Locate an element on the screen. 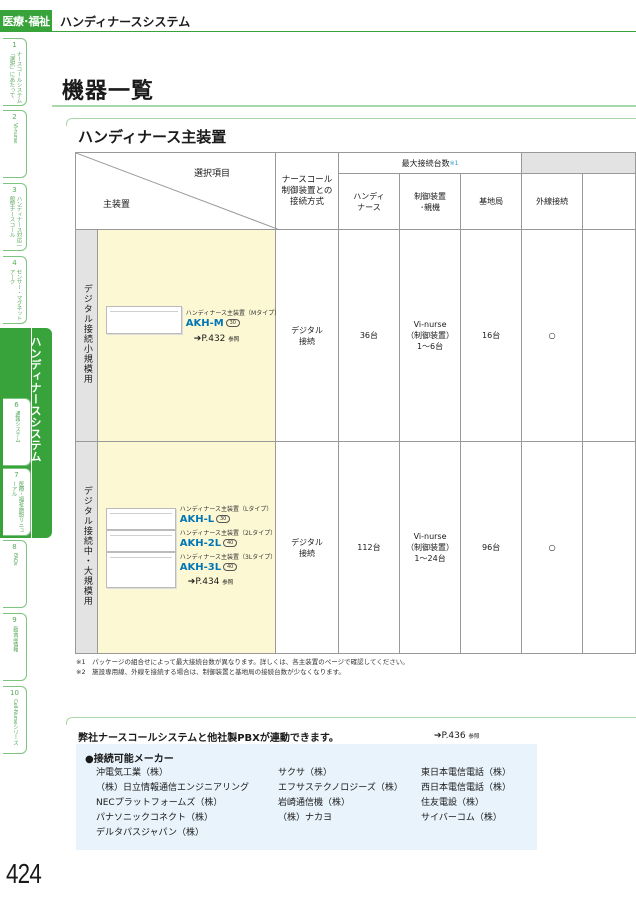  col-header-outer: 外線接続 is located at coordinates (552, 201).